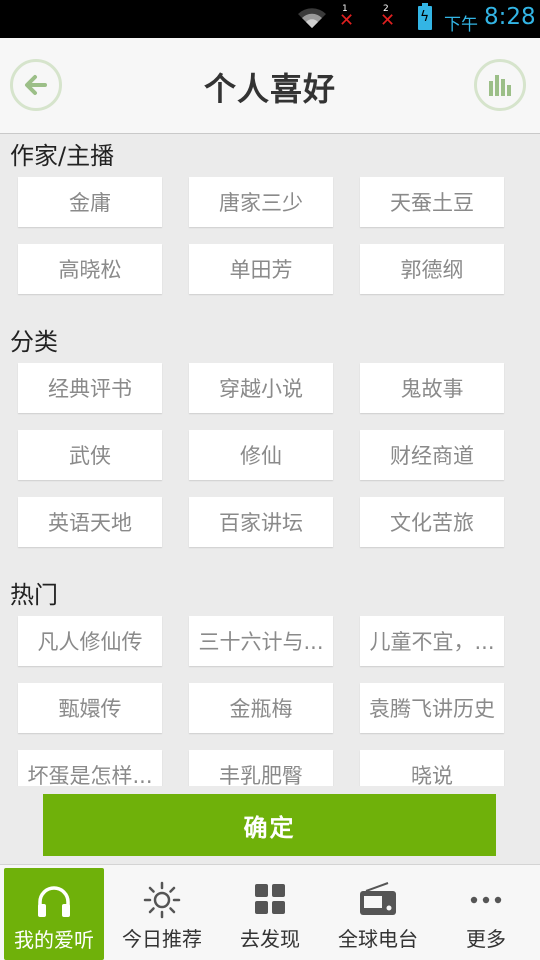  I want to click on grid-icon, so click(270, 899).